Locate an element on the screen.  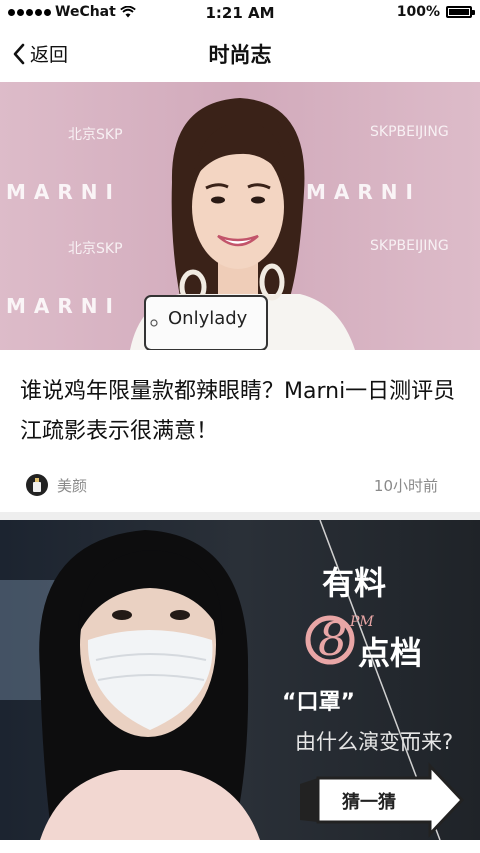
battery-fill is located at coordinates (459, 12).